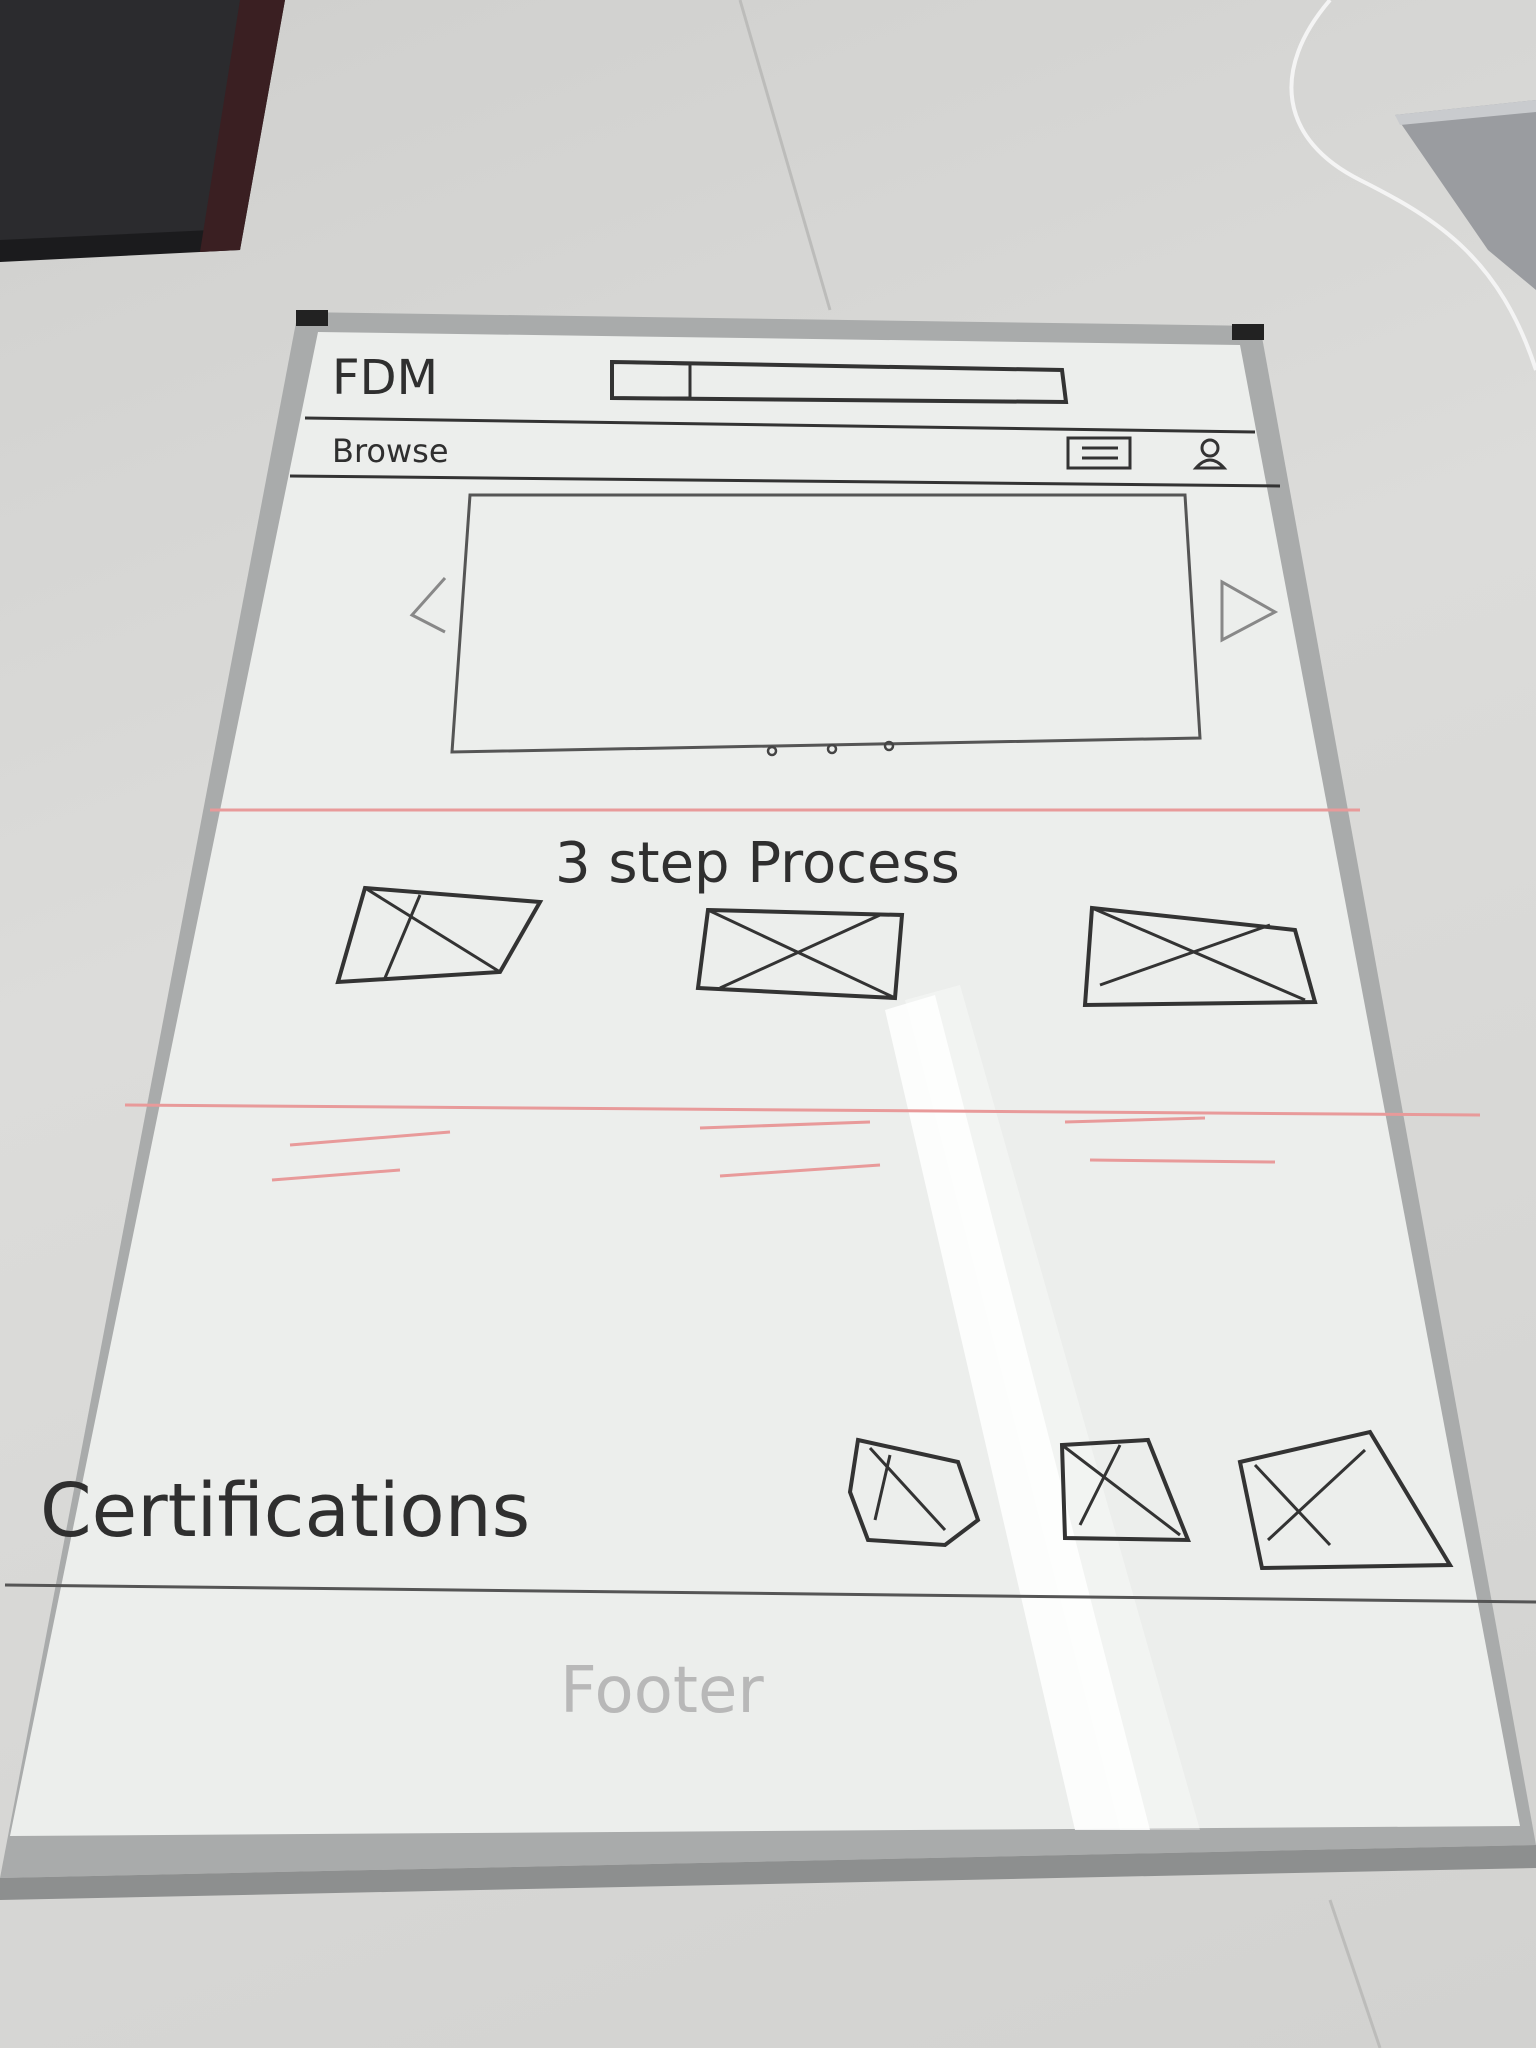  Describe the element at coordinates (1182, 1161) in the screenshot. I see `text-placeholder` at that location.